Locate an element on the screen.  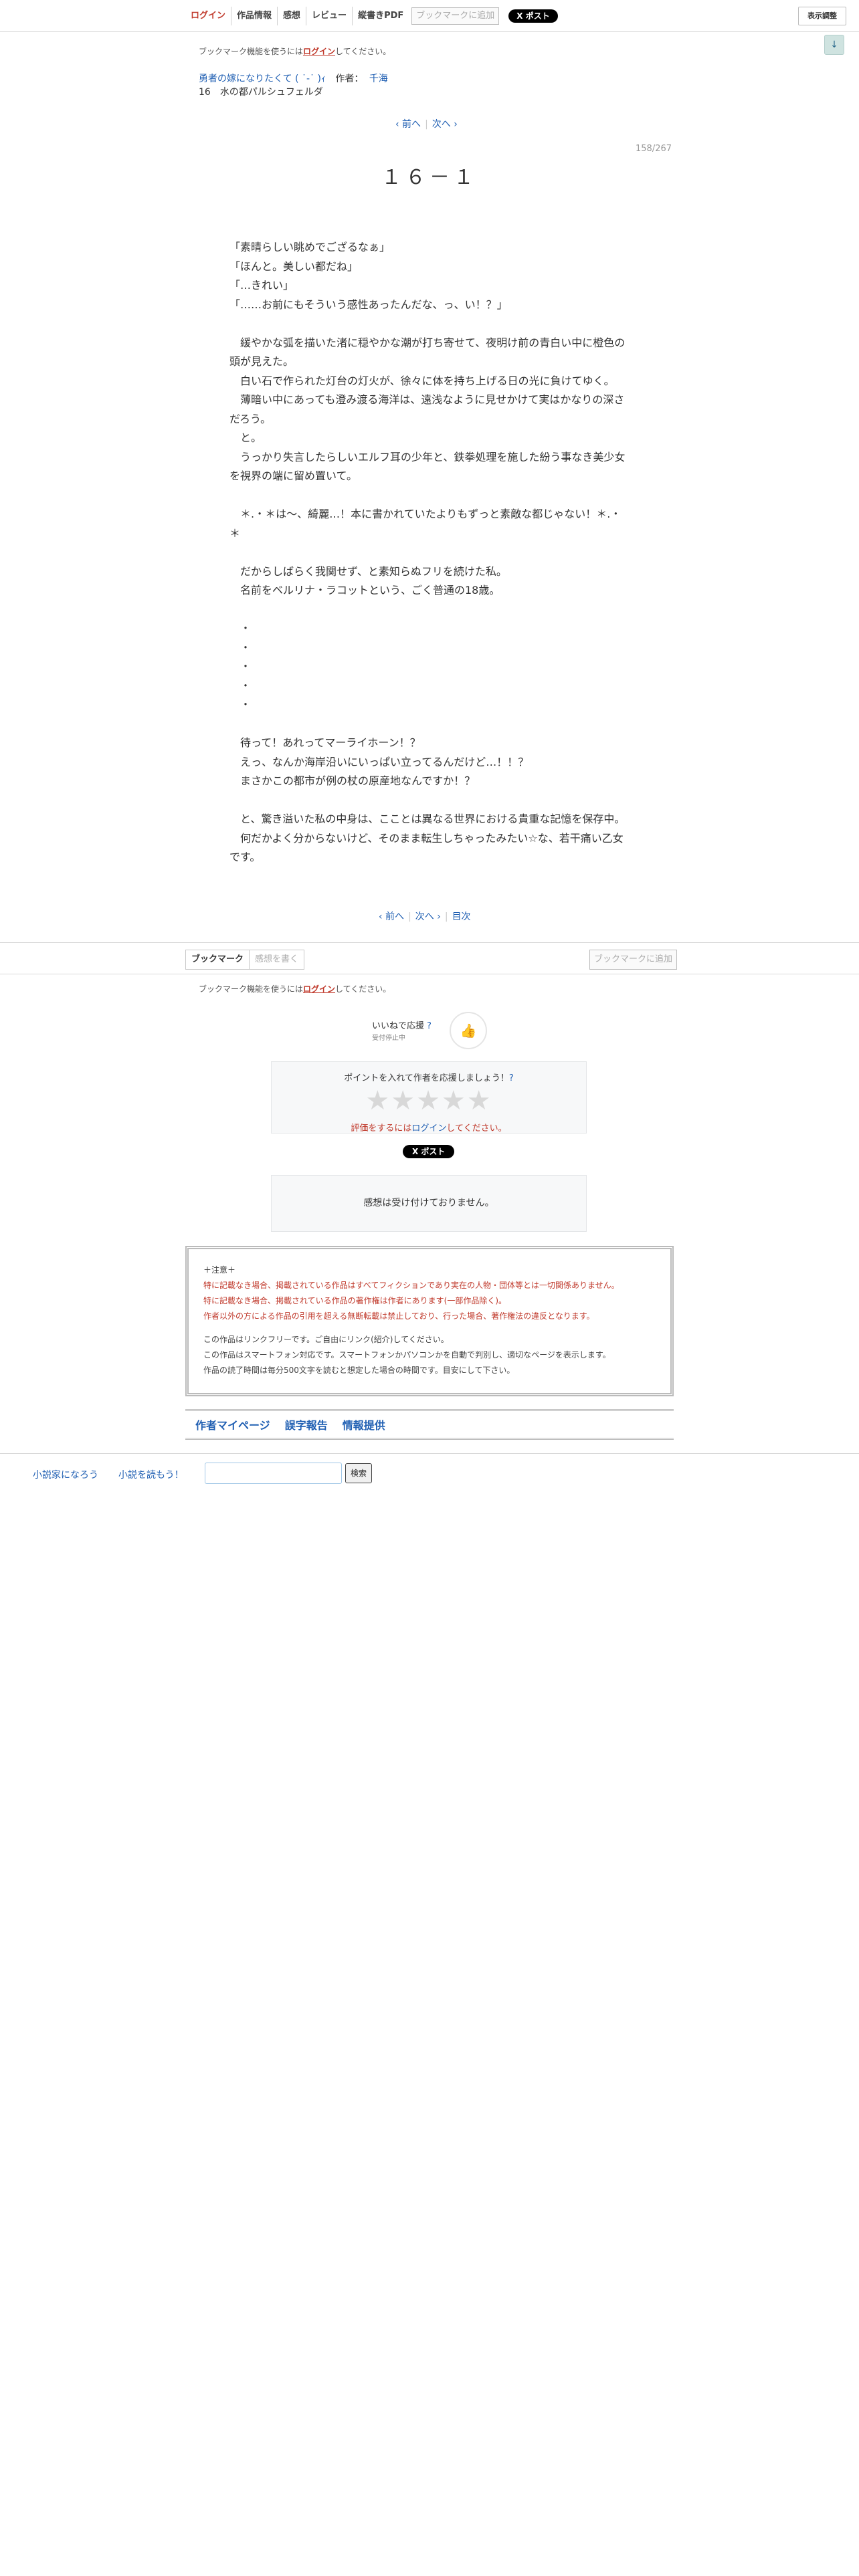
prev-page-link: ‹ 前へ is located at coordinates (408, 125).